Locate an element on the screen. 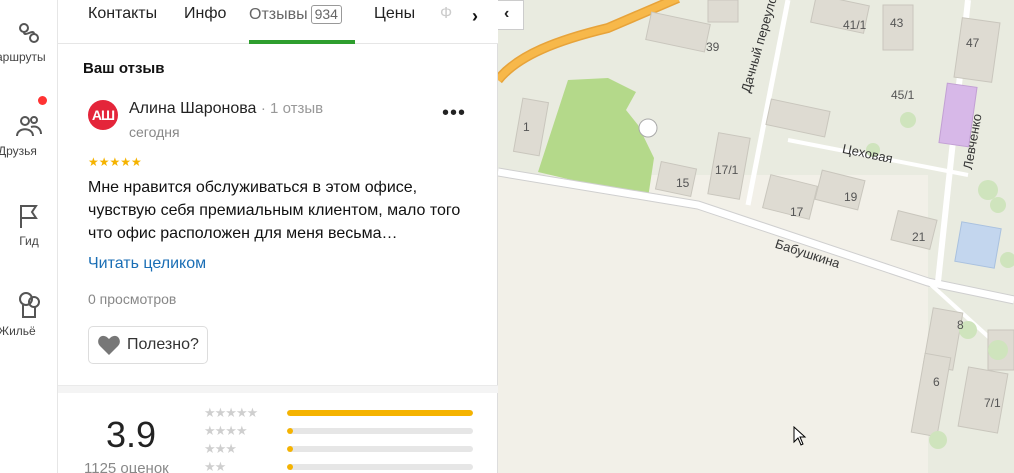 Image resolution: width=1014 pixels, height=473 pixels. nav-item-housing-label: Жильё is located at coordinates (18, 331).